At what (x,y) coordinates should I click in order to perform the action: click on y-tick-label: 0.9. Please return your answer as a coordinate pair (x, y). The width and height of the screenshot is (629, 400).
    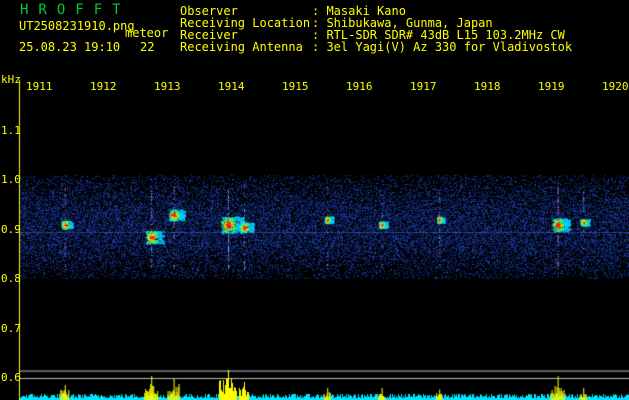
    Looking at the image, I should click on (11, 229).